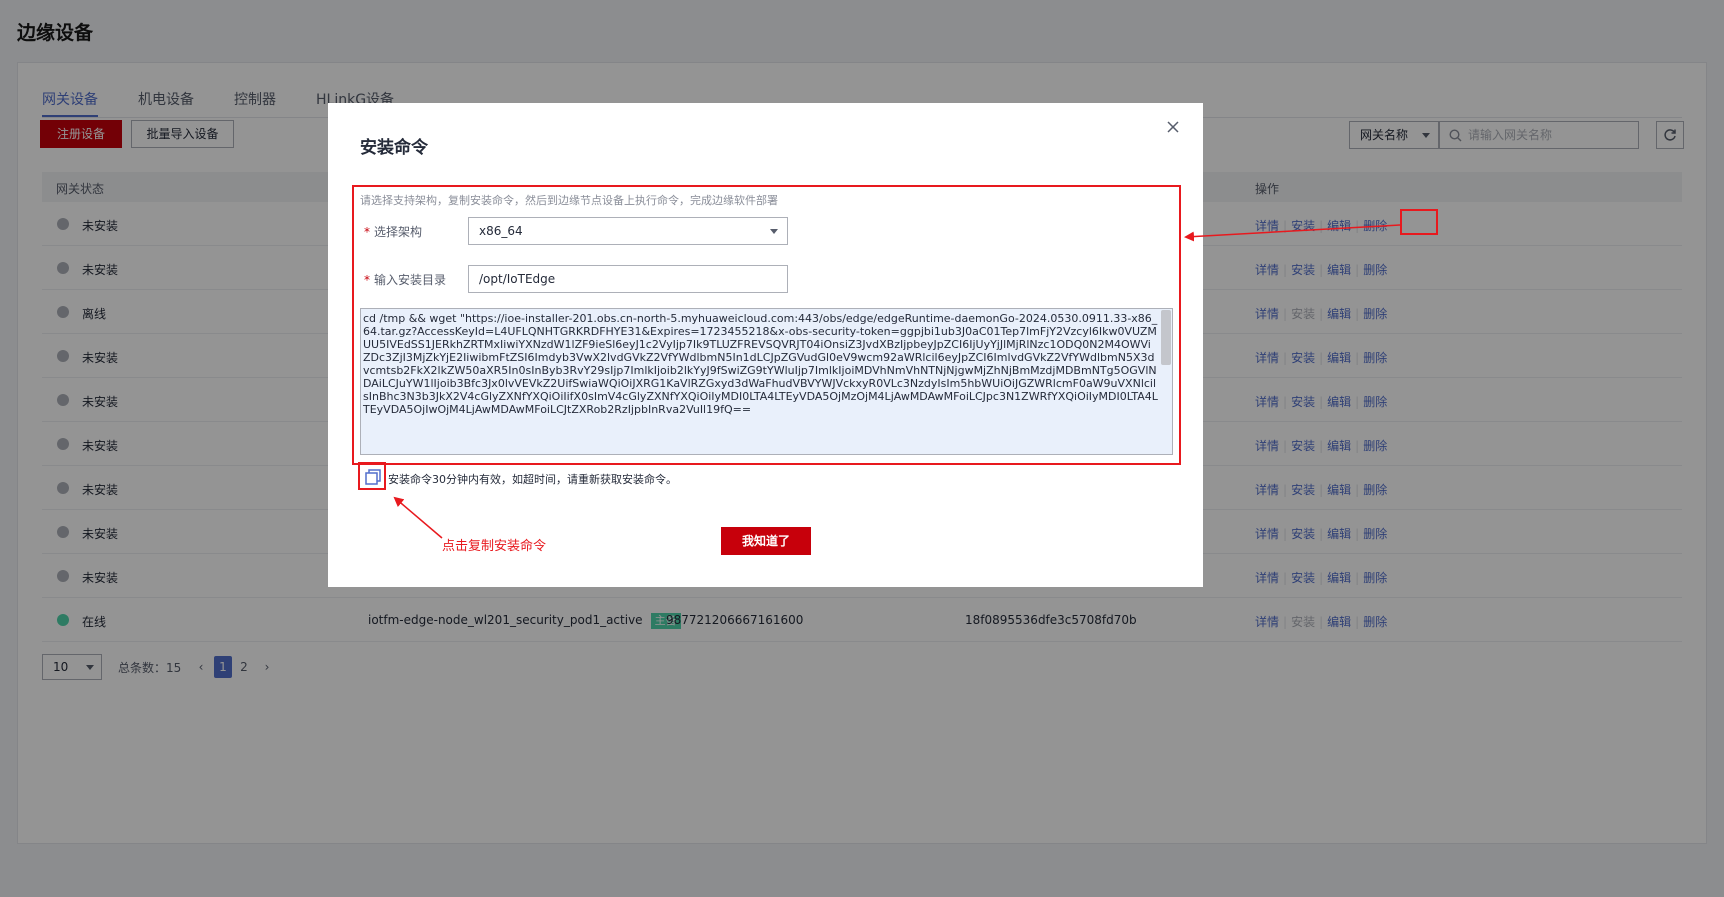 This screenshot has height=897, width=1724. I want to click on arch-label-text: 选择架构, so click(398, 232).